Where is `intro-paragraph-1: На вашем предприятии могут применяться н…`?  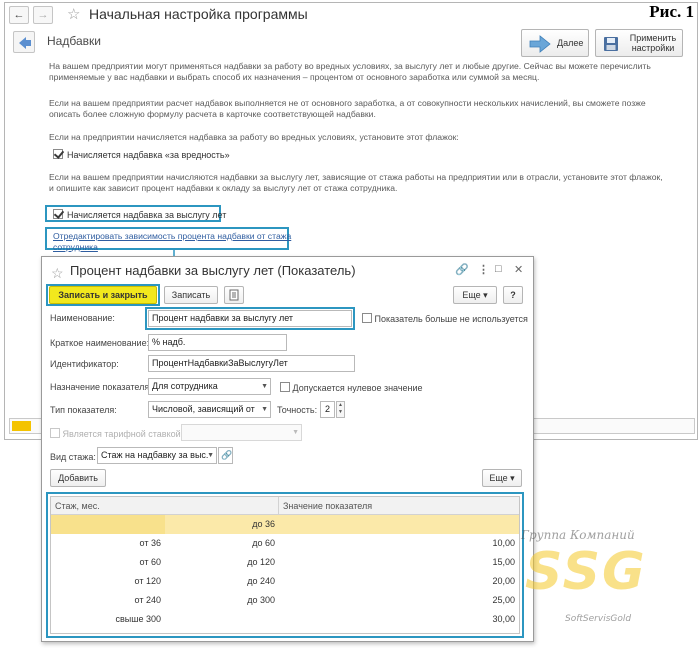 intro-paragraph-1: На вашем предприятии могут применяться н… is located at coordinates (350, 71).